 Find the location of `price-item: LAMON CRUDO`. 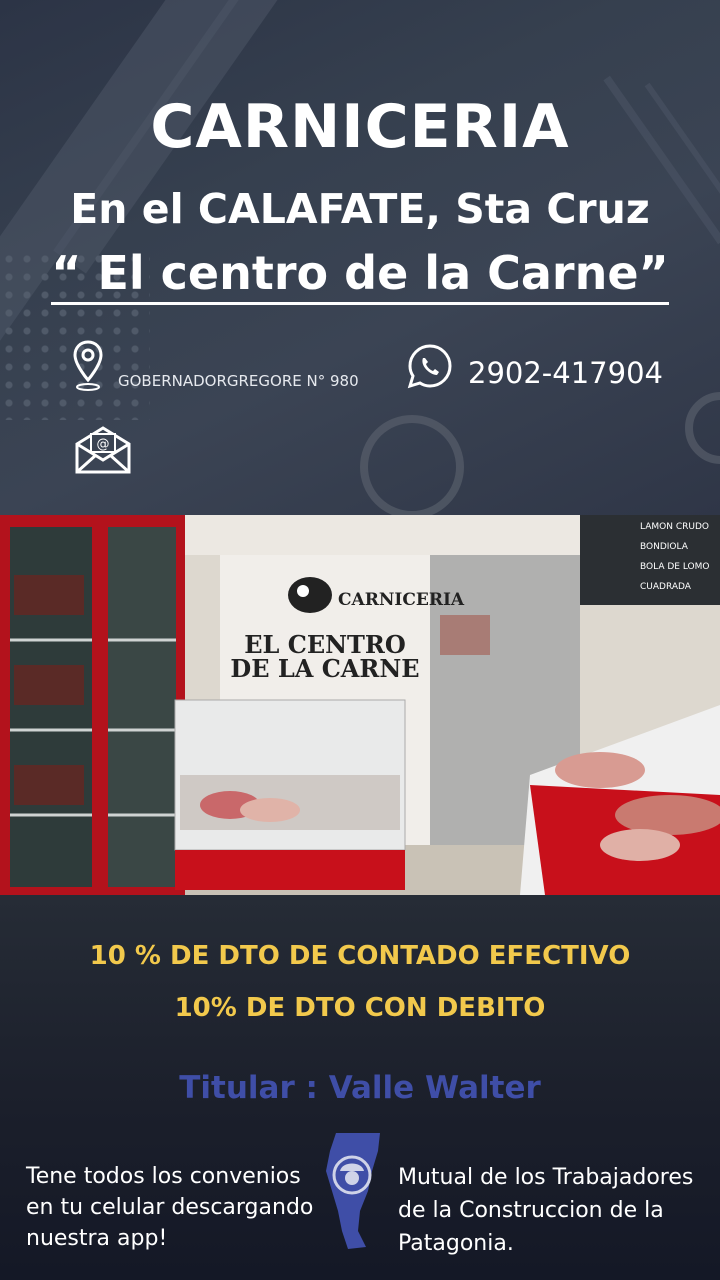

price-item: LAMON CRUDO is located at coordinates (674, 527).